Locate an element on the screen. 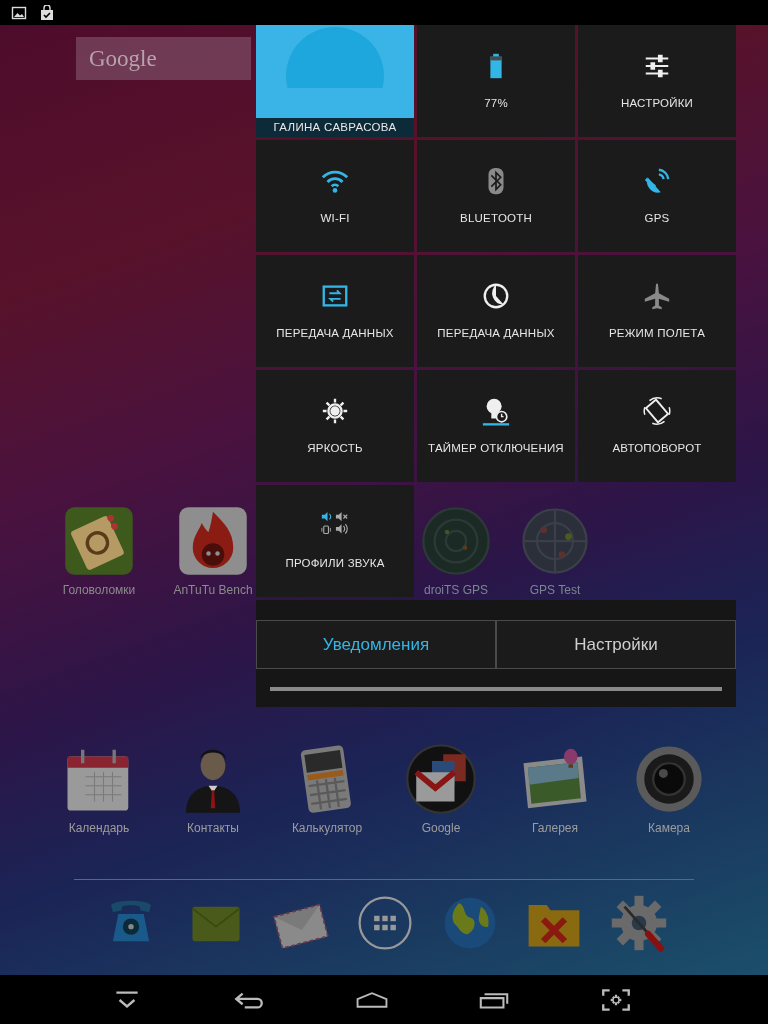  app-shortcut: Камера is located at coordinates (669, 789).